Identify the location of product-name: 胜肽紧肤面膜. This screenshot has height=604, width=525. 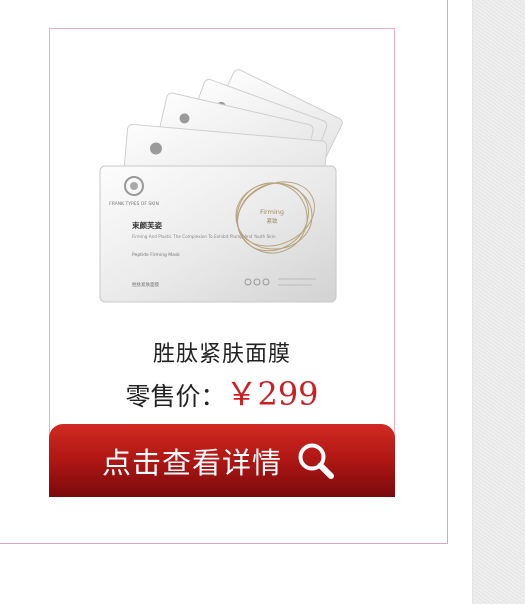
(221, 354).